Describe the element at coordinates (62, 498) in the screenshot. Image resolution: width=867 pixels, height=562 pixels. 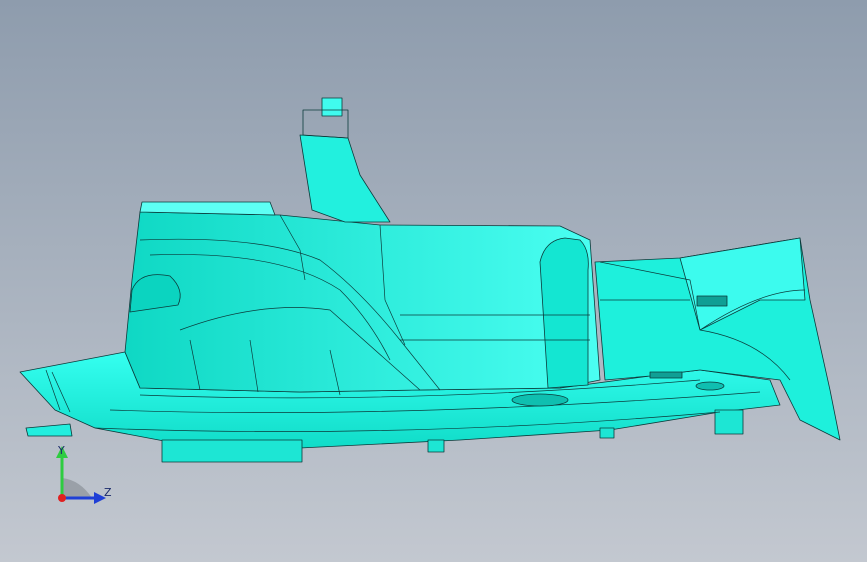
I see `x-axis-dot` at that location.